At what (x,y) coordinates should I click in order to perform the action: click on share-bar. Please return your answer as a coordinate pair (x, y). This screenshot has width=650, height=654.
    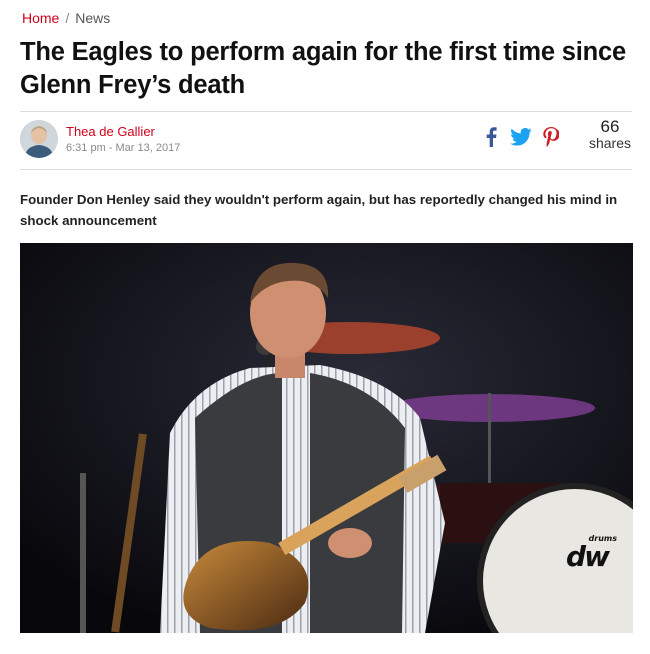
    Looking at the image, I should click on (521, 137).